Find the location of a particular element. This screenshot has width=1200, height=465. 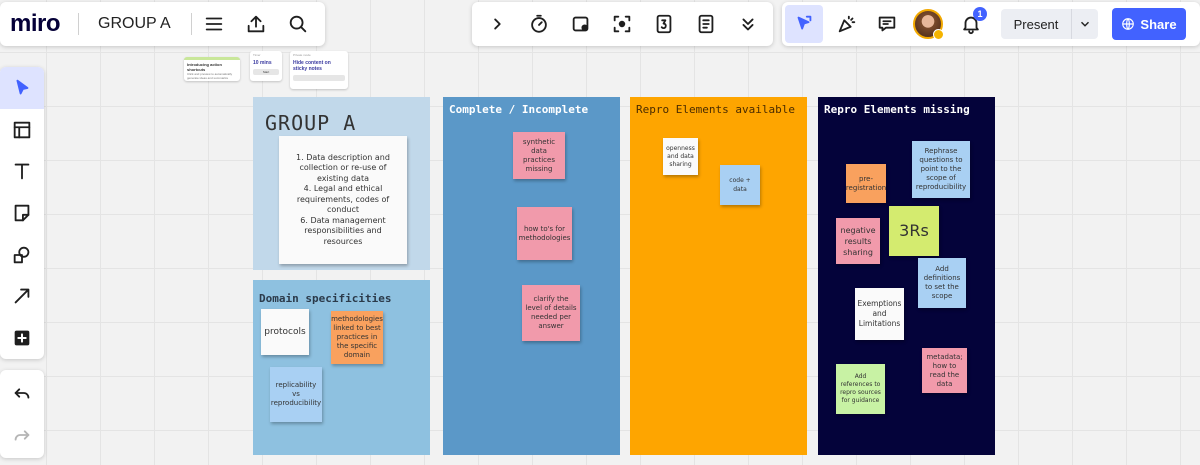

collaboration-toolbar is located at coordinates (622, 24).